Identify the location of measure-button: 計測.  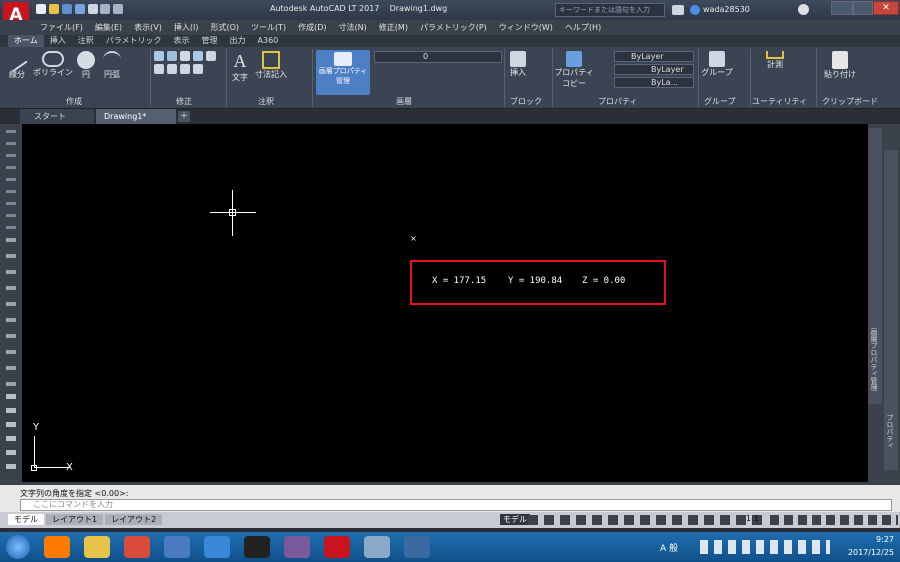
(775, 60).